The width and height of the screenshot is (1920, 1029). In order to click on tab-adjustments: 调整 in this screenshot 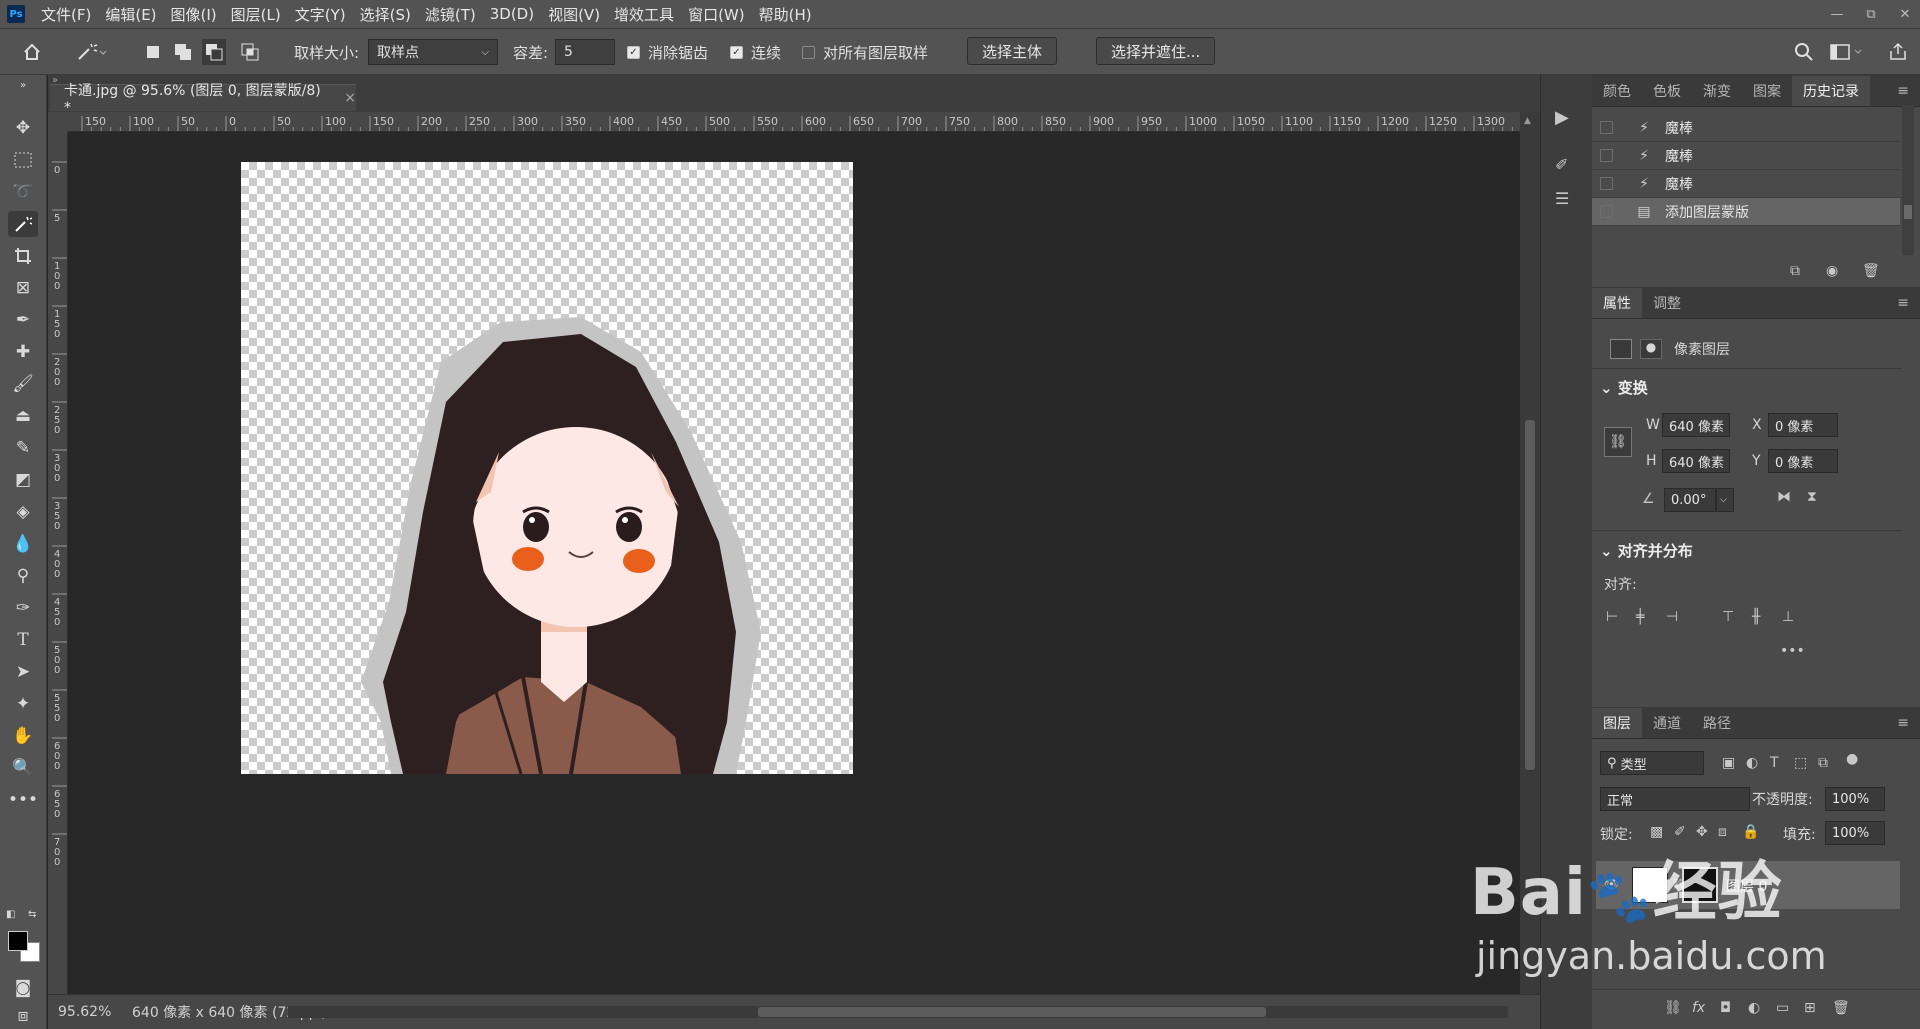, I will do `click(1667, 303)`.